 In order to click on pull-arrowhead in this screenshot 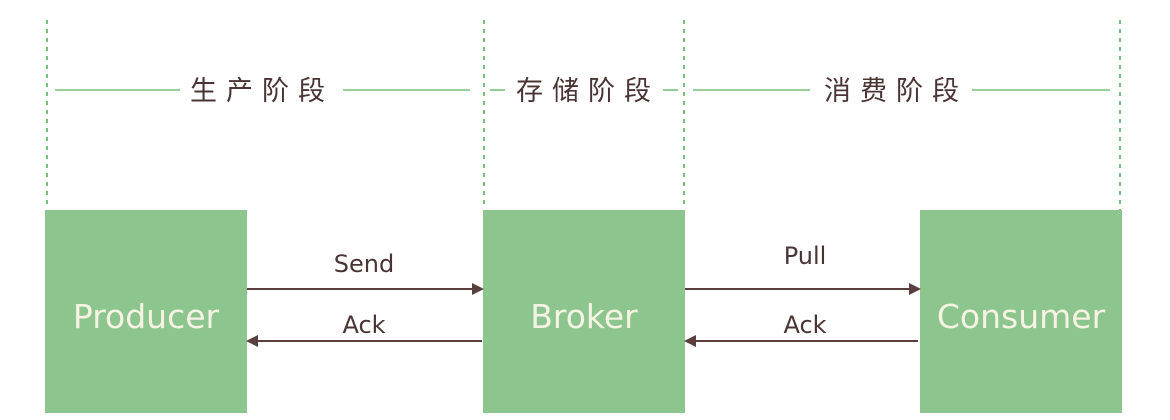, I will do `click(915, 289)`.